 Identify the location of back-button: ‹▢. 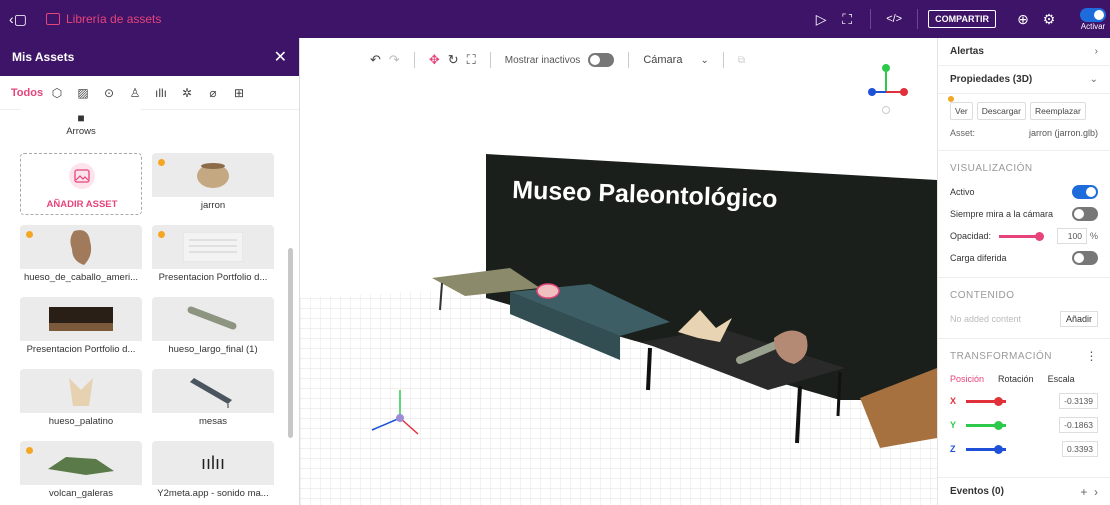
(18, 19).